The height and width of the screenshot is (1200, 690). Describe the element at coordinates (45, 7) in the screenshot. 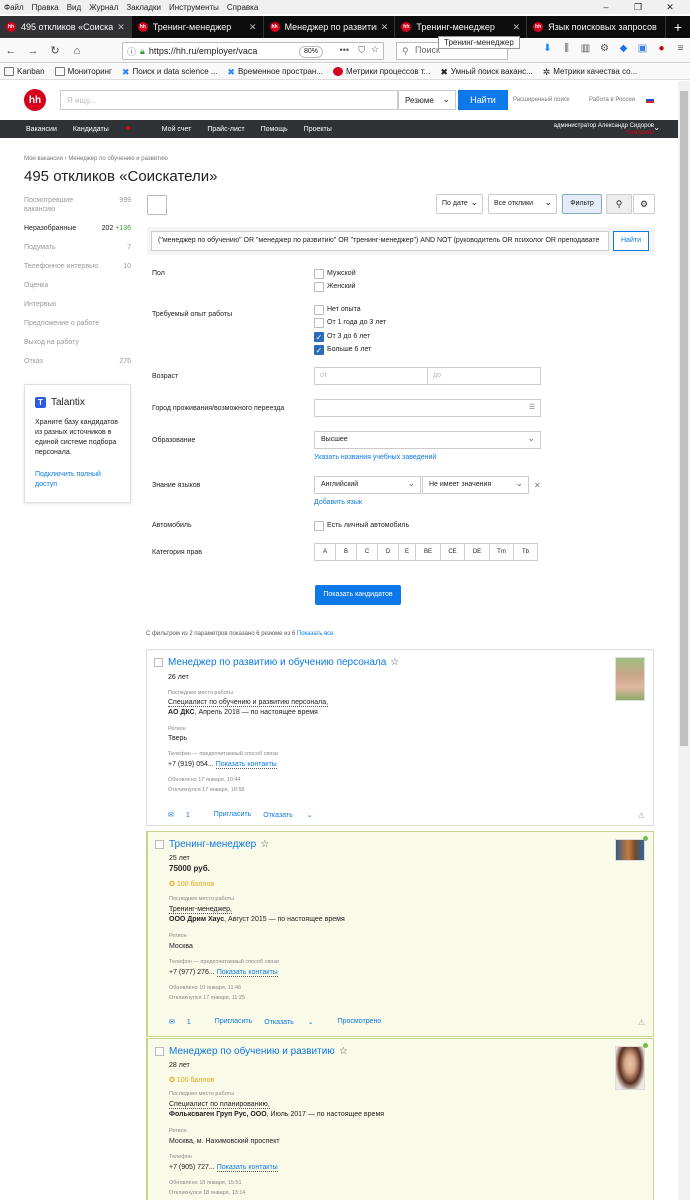

I see `menu-edit: Правка` at that location.